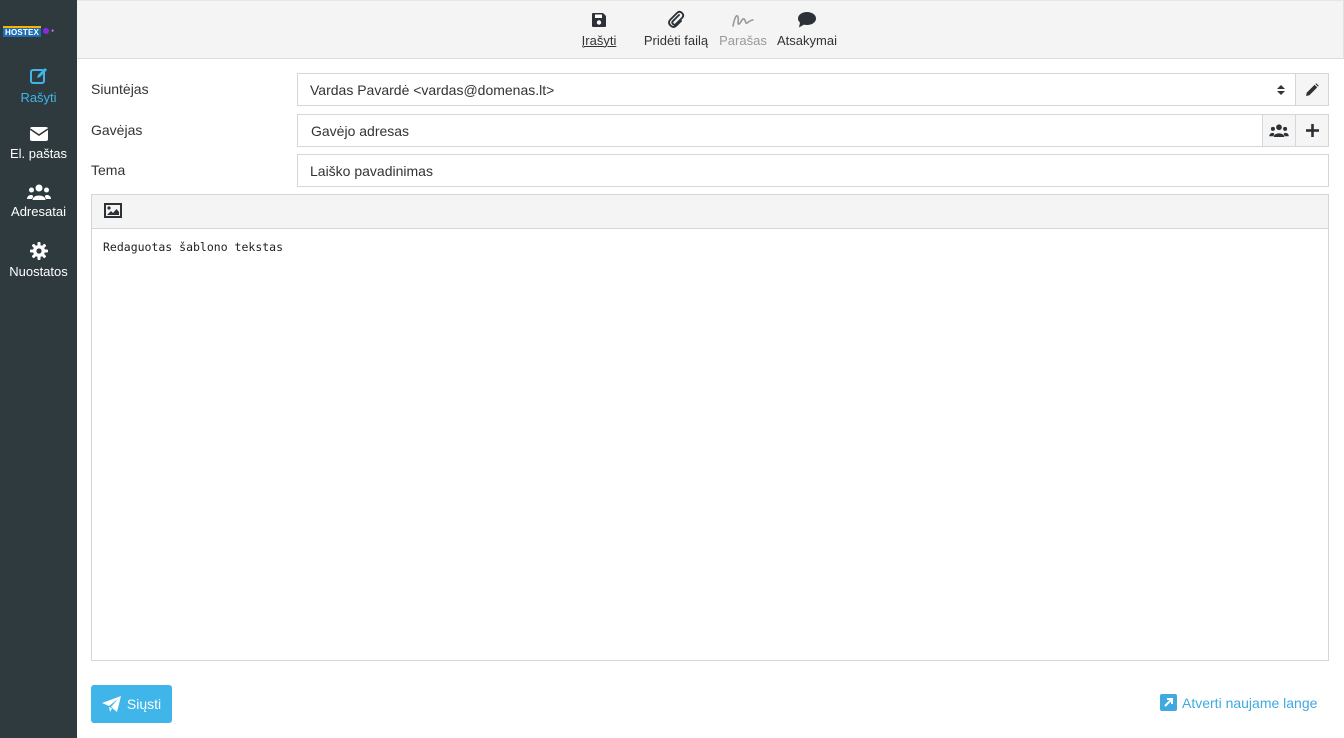 The image size is (1344, 738). What do you see at coordinates (676, 29) in the screenshot?
I see `attach-file-button: Pridėti failą` at bounding box center [676, 29].